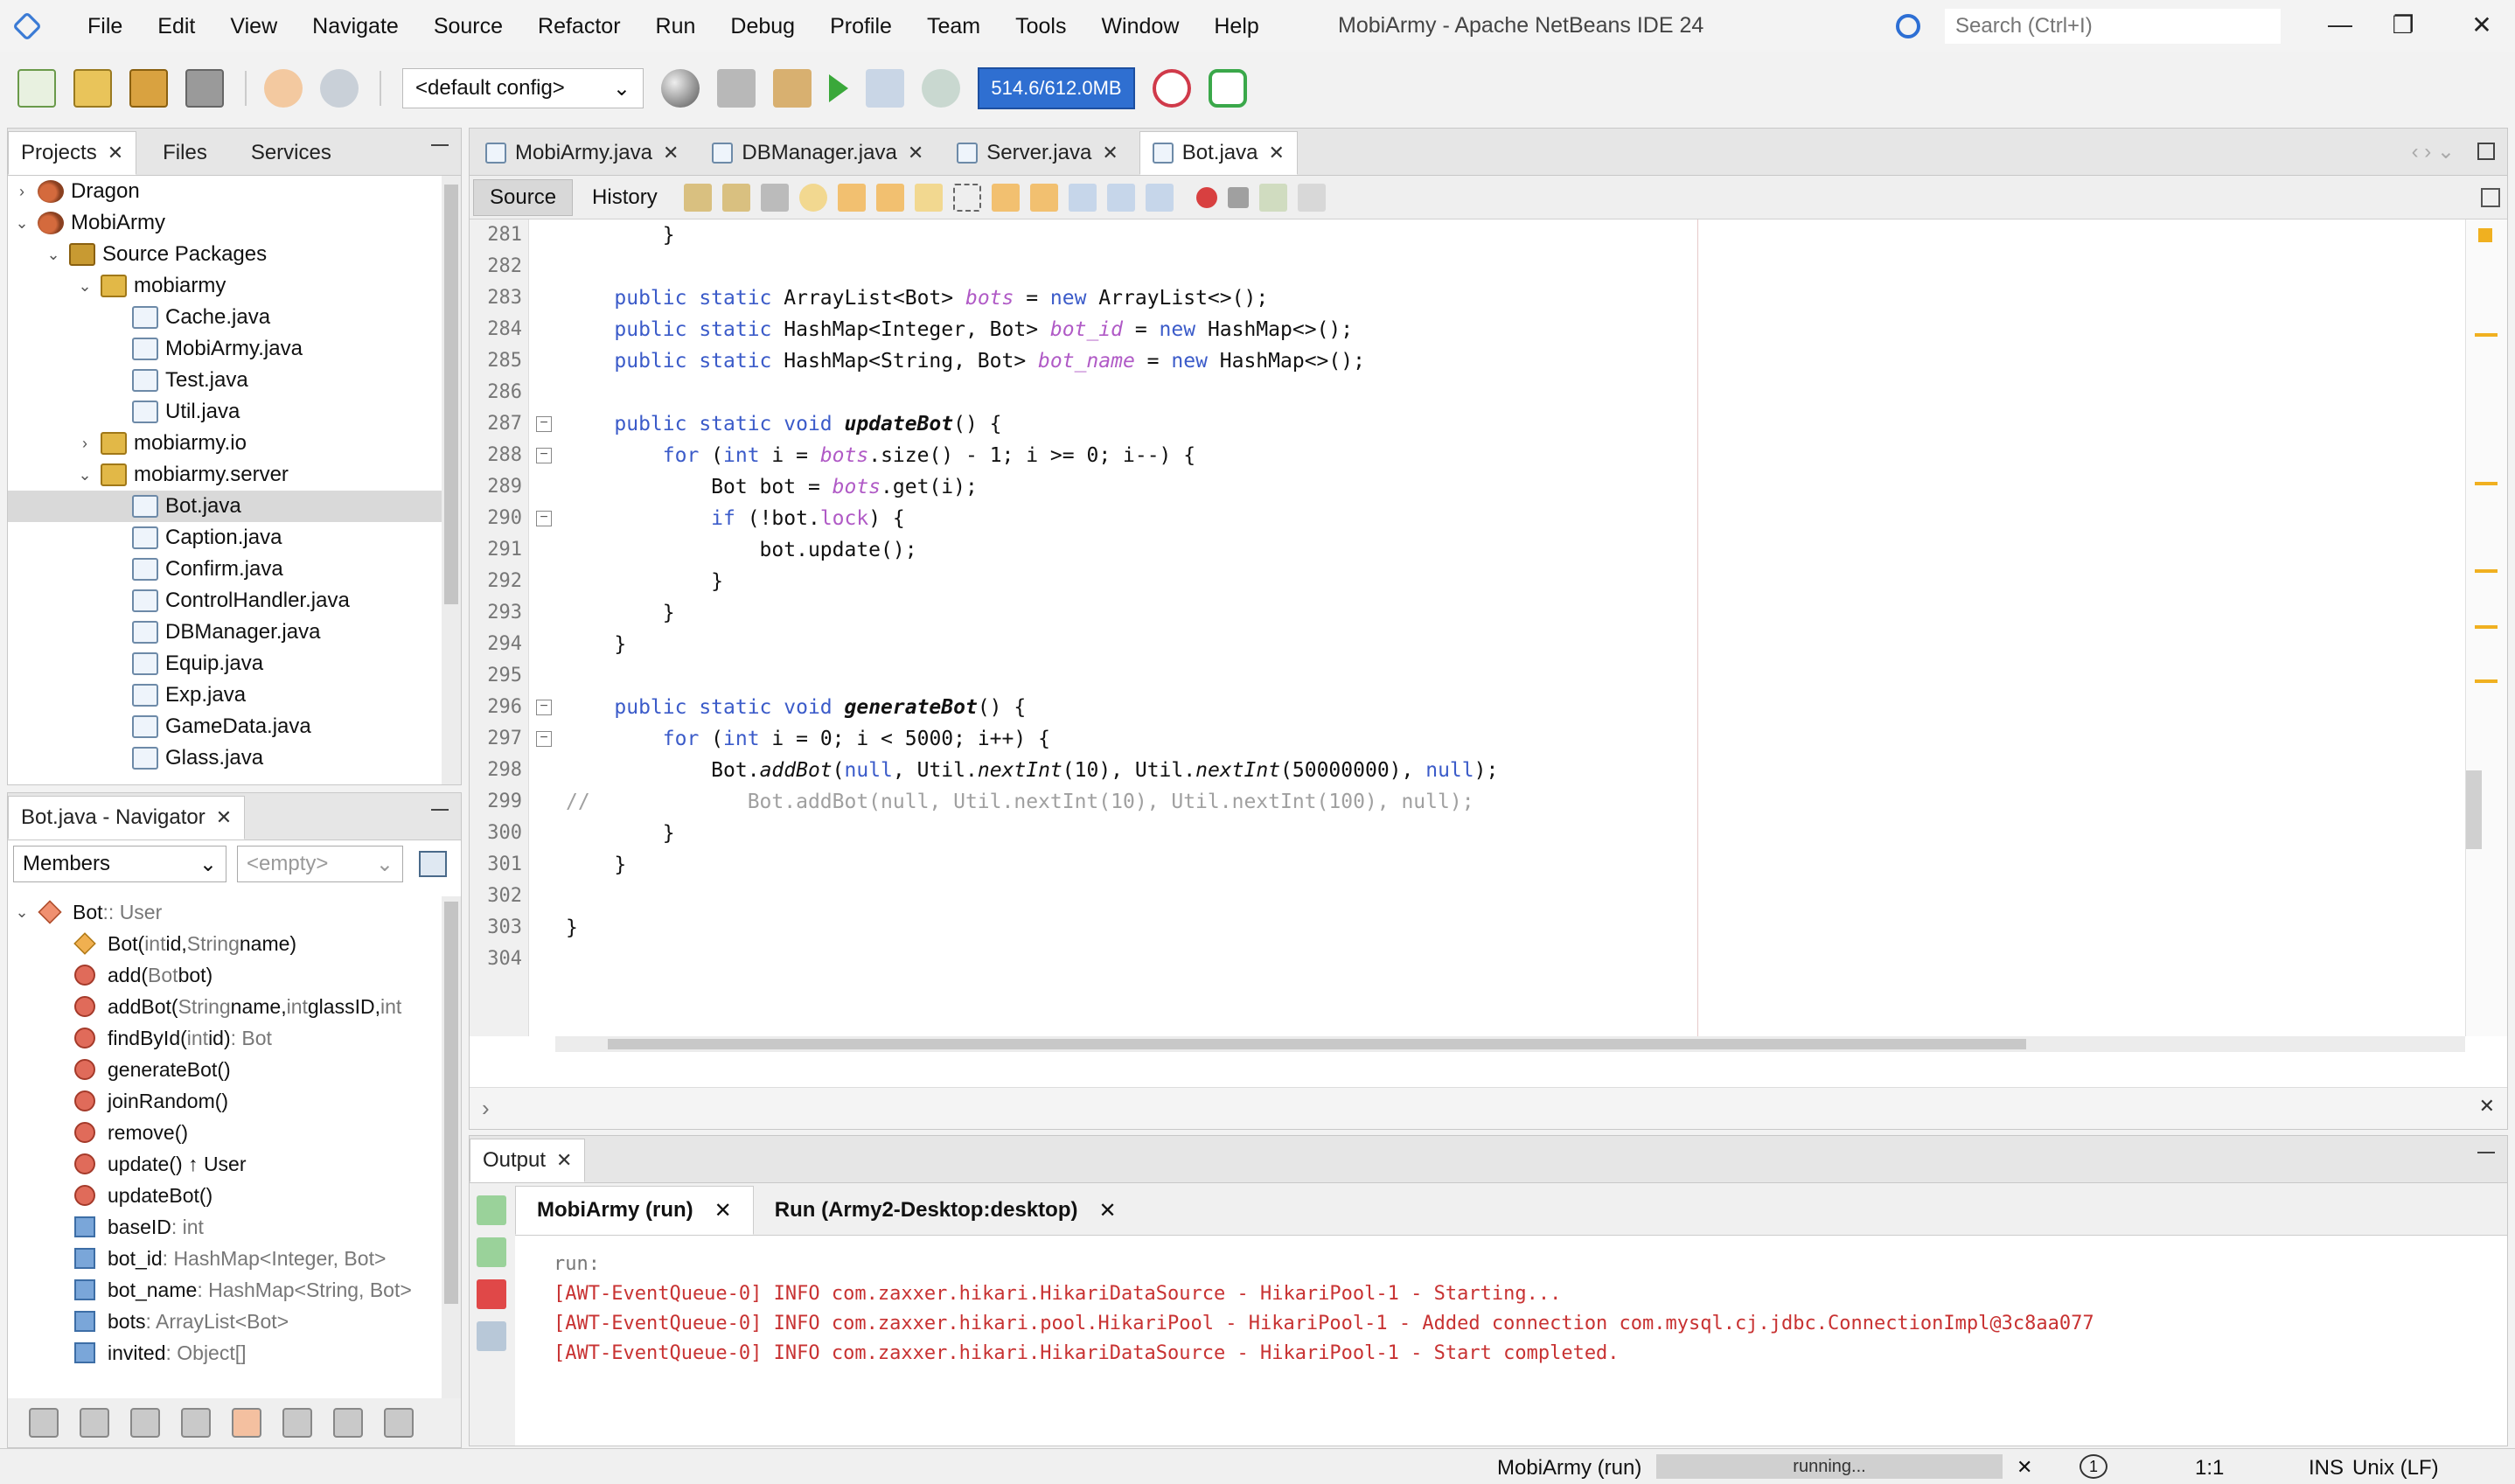 Image resolution: width=2515 pixels, height=1484 pixels. What do you see at coordinates (225, 506) in the screenshot?
I see `tree-item: Bot.java` at bounding box center [225, 506].